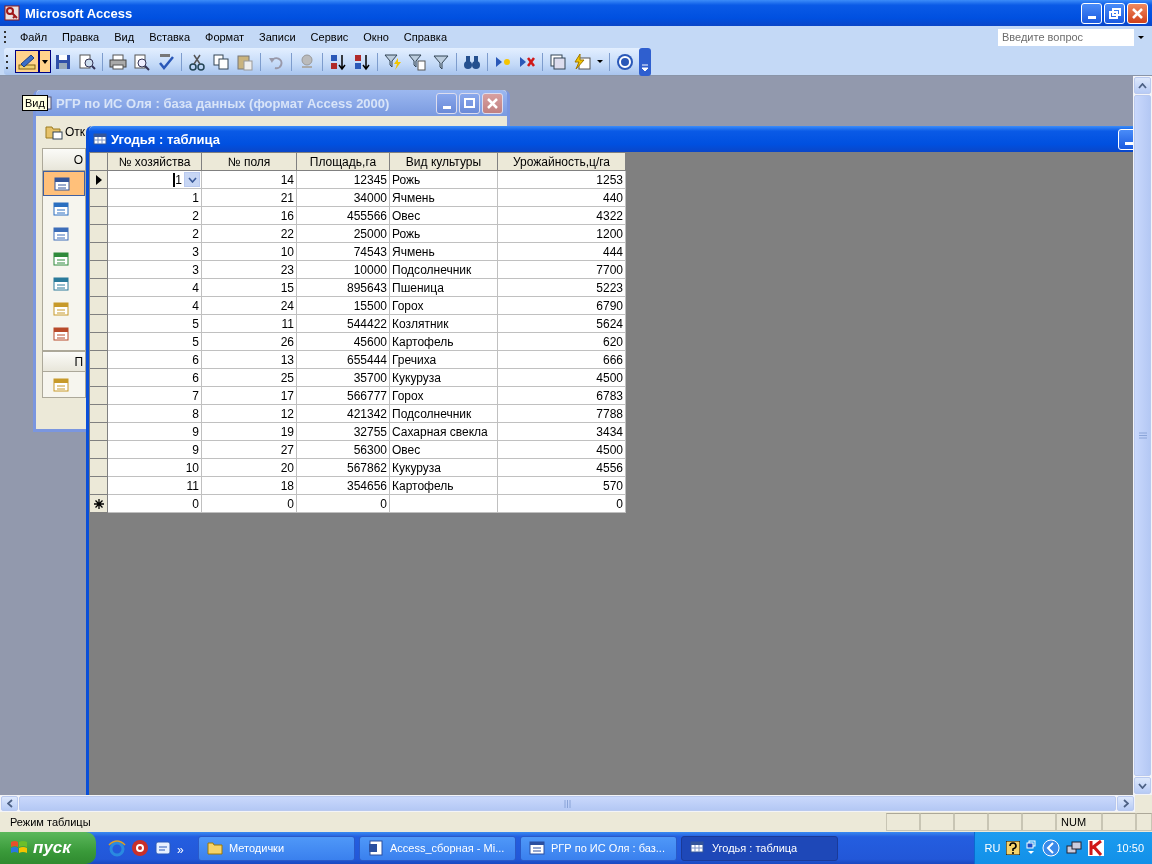 The width and height of the screenshot is (1152, 864). What do you see at coordinates (1066, 37) in the screenshot?
I see `help-question-field: Введите вопрос` at bounding box center [1066, 37].